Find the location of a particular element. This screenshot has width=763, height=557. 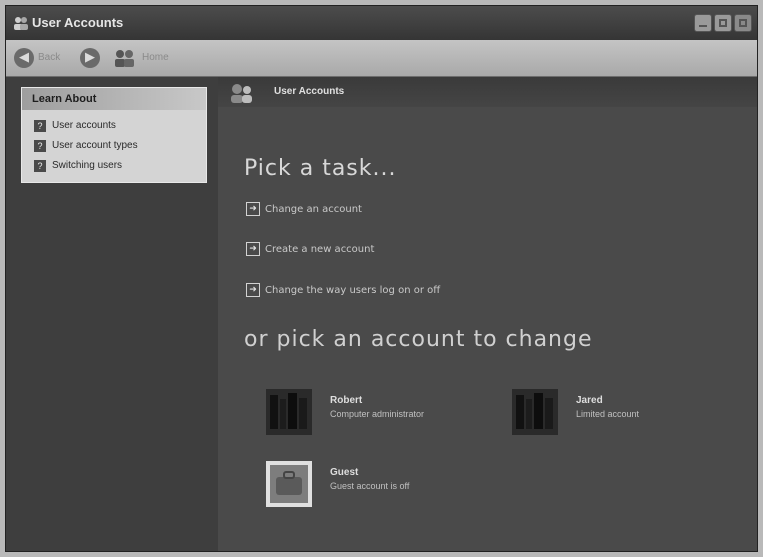

account-type: Limited account is located at coordinates (608, 414).